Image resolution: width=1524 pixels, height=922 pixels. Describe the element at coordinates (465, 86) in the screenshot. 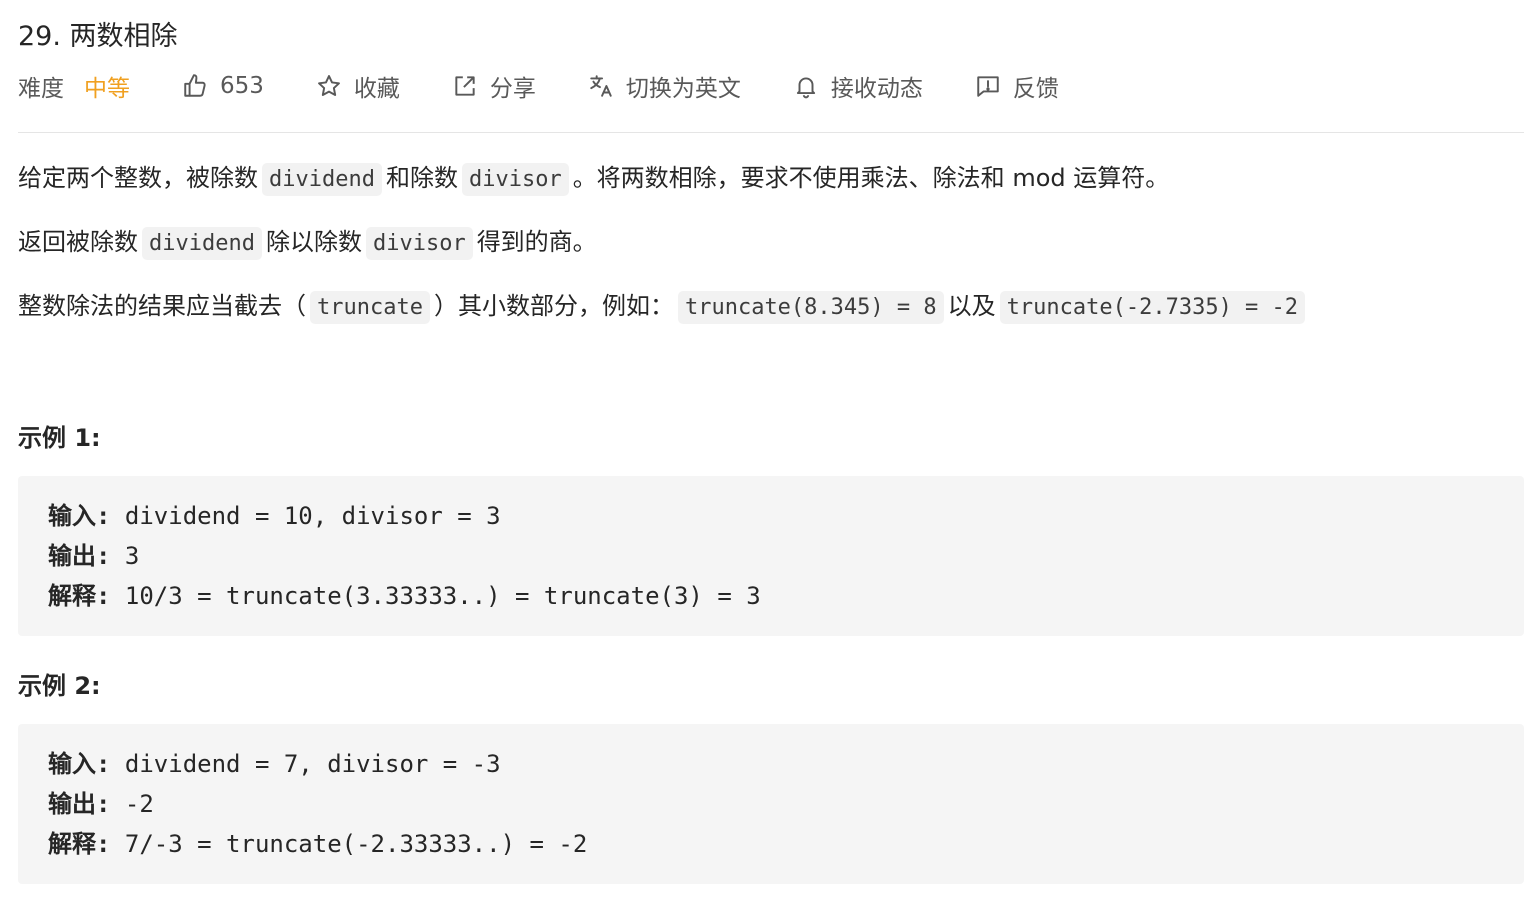

I see `share-icon` at that location.